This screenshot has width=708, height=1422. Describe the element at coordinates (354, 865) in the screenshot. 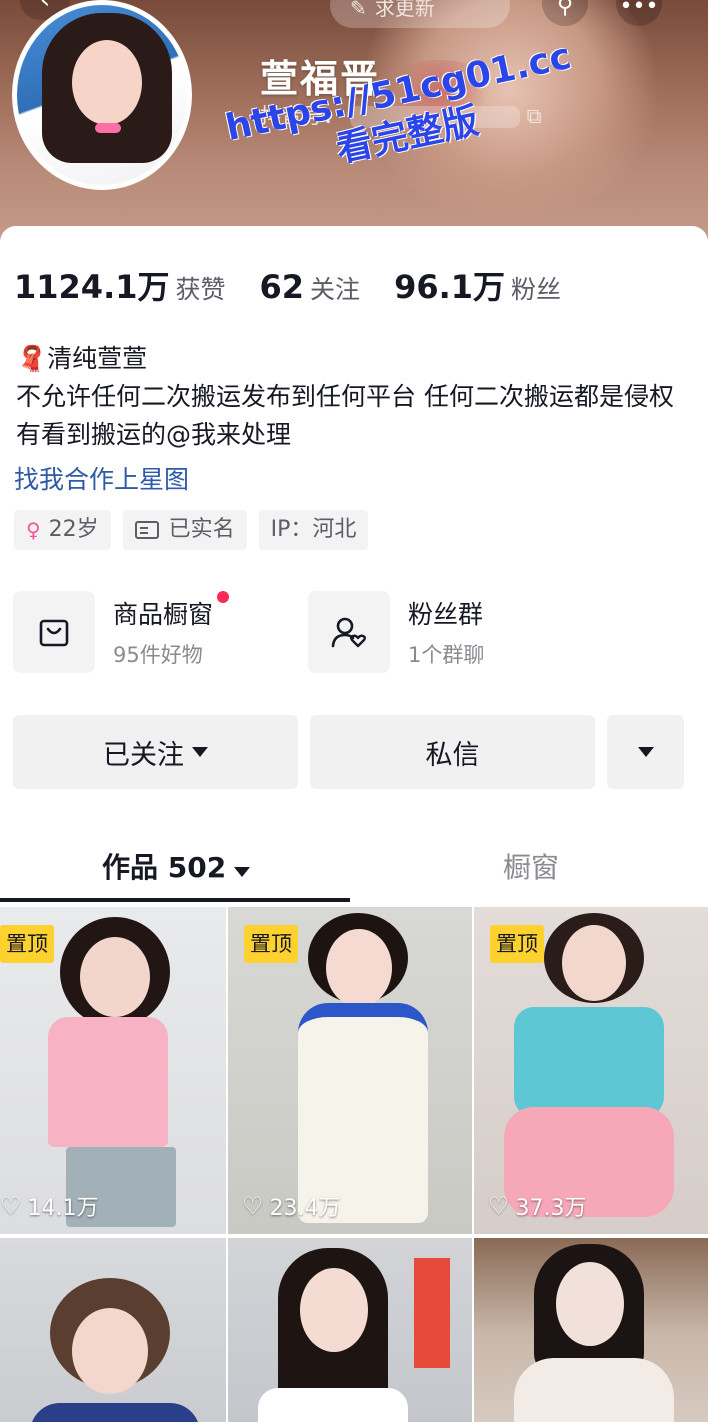

I see `content-tabs: 作品 502 橱窗` at that location.